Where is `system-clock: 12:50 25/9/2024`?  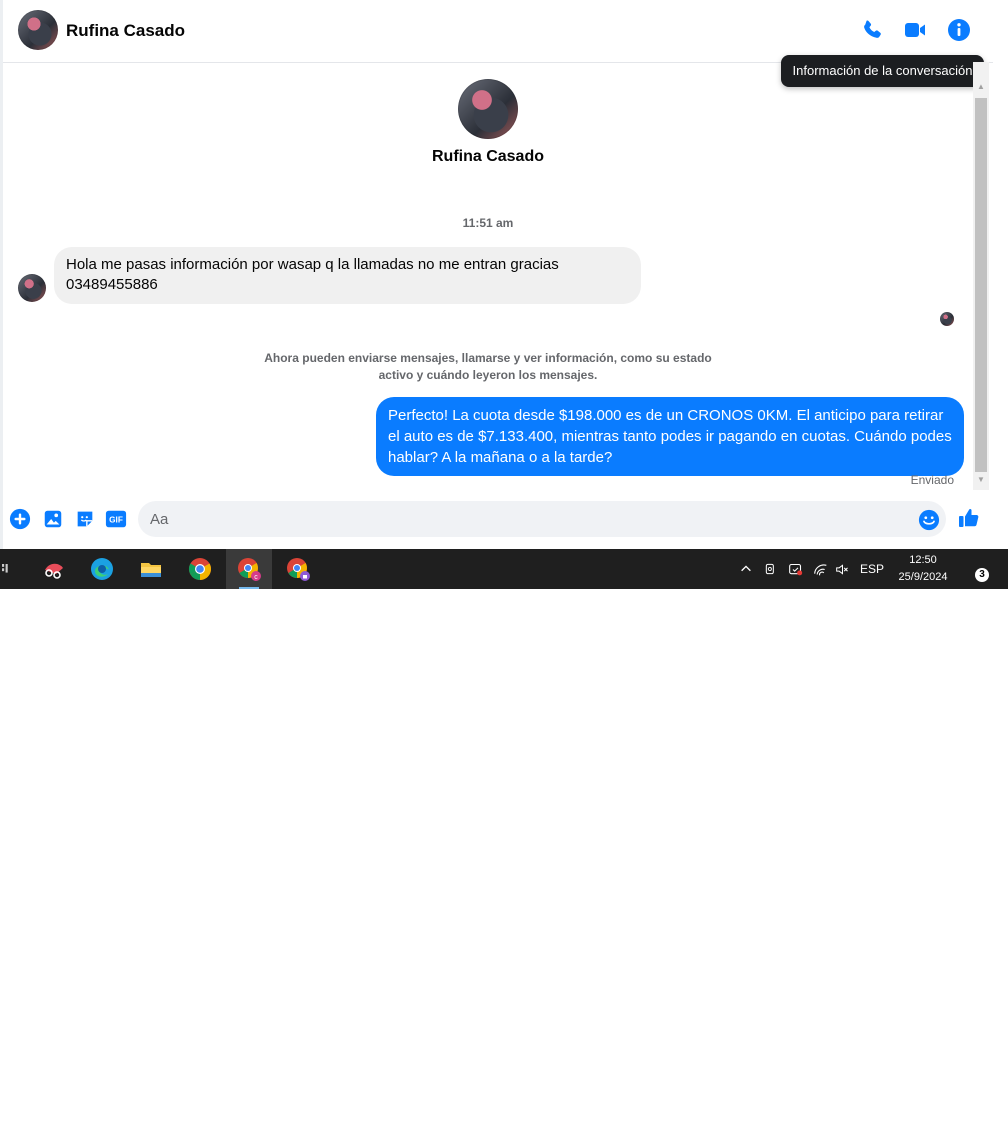 system-clock: 12:50 25/9/2024 is located at coordinates (923, 569).